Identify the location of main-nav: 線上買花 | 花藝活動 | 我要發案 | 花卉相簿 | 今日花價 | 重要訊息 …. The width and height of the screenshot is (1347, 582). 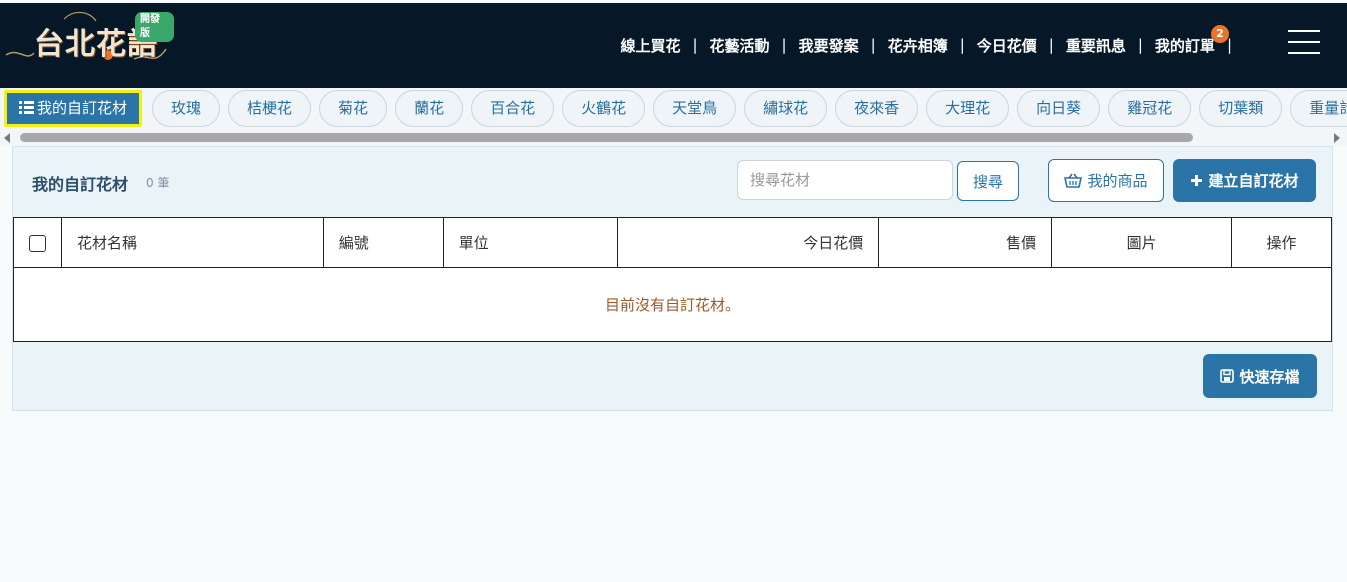
(932, 40).